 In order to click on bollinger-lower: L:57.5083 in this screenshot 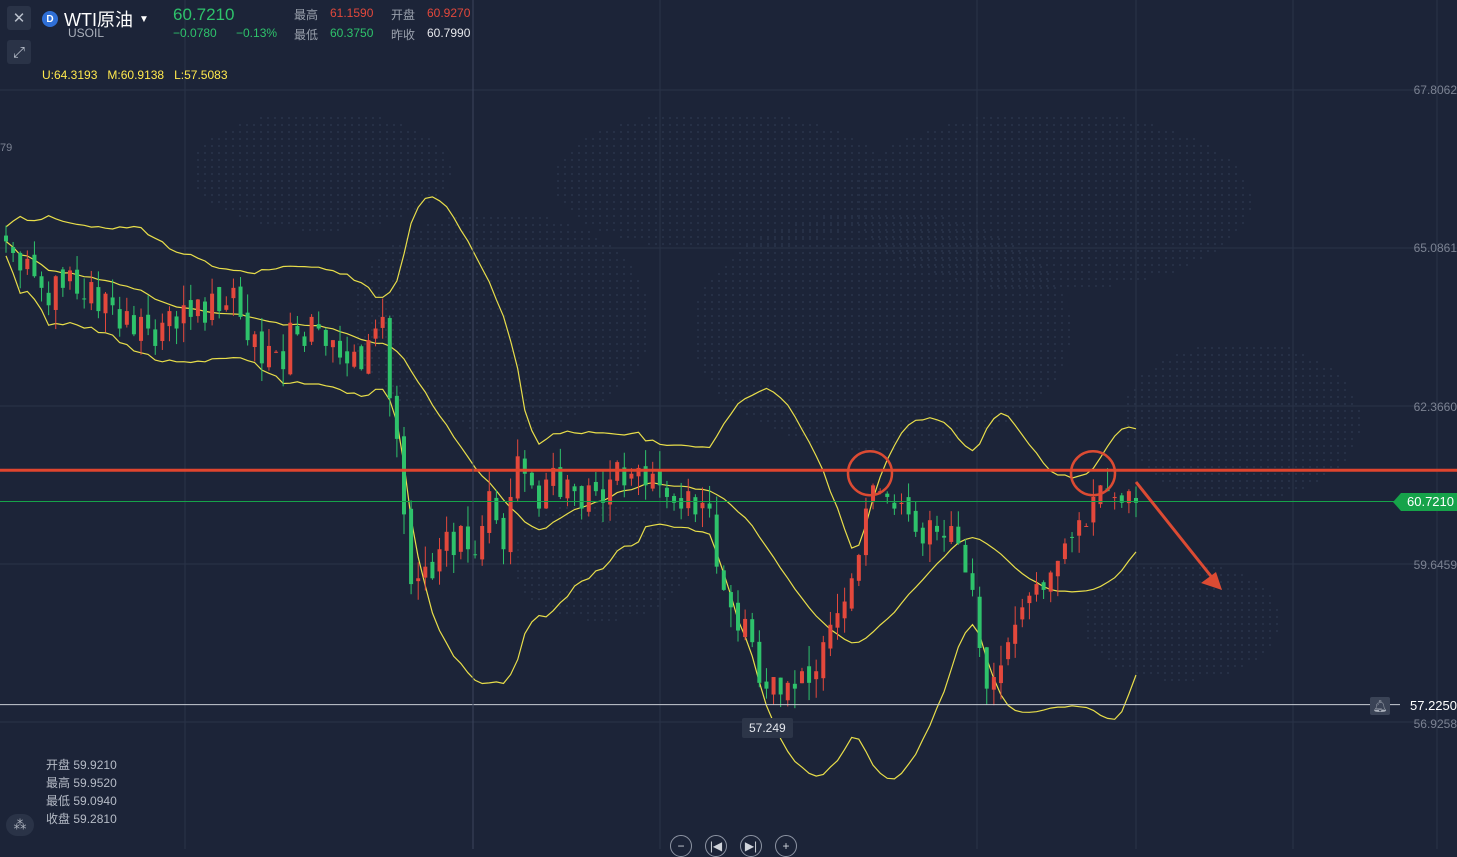, I will do `click(201, 75)`.